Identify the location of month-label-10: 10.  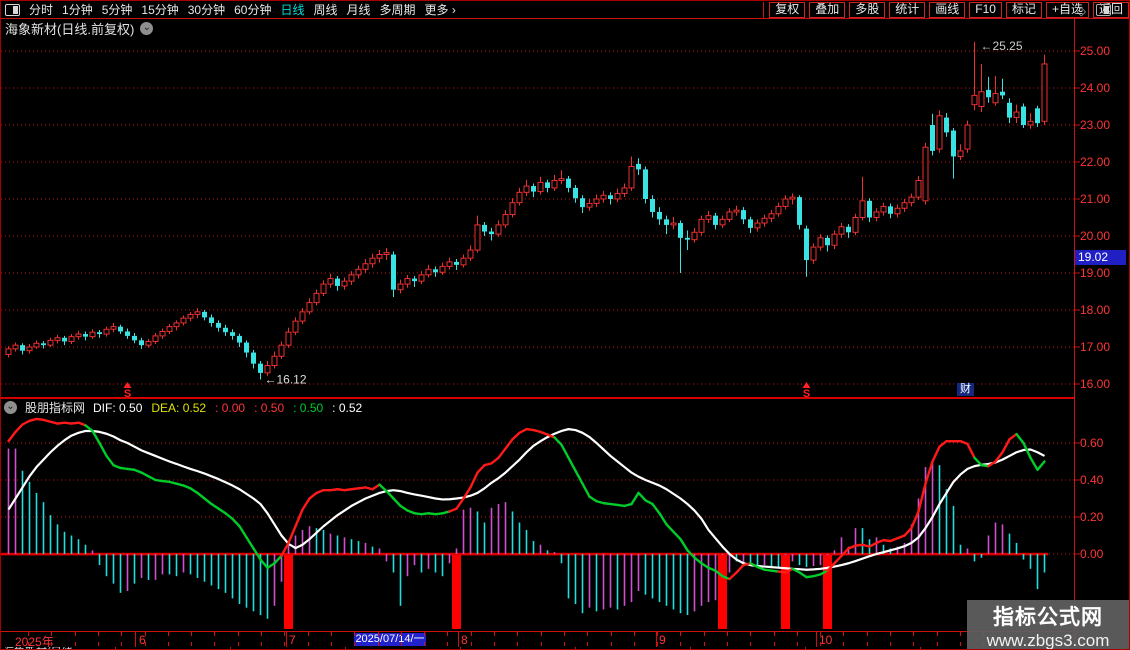
(826, 640).